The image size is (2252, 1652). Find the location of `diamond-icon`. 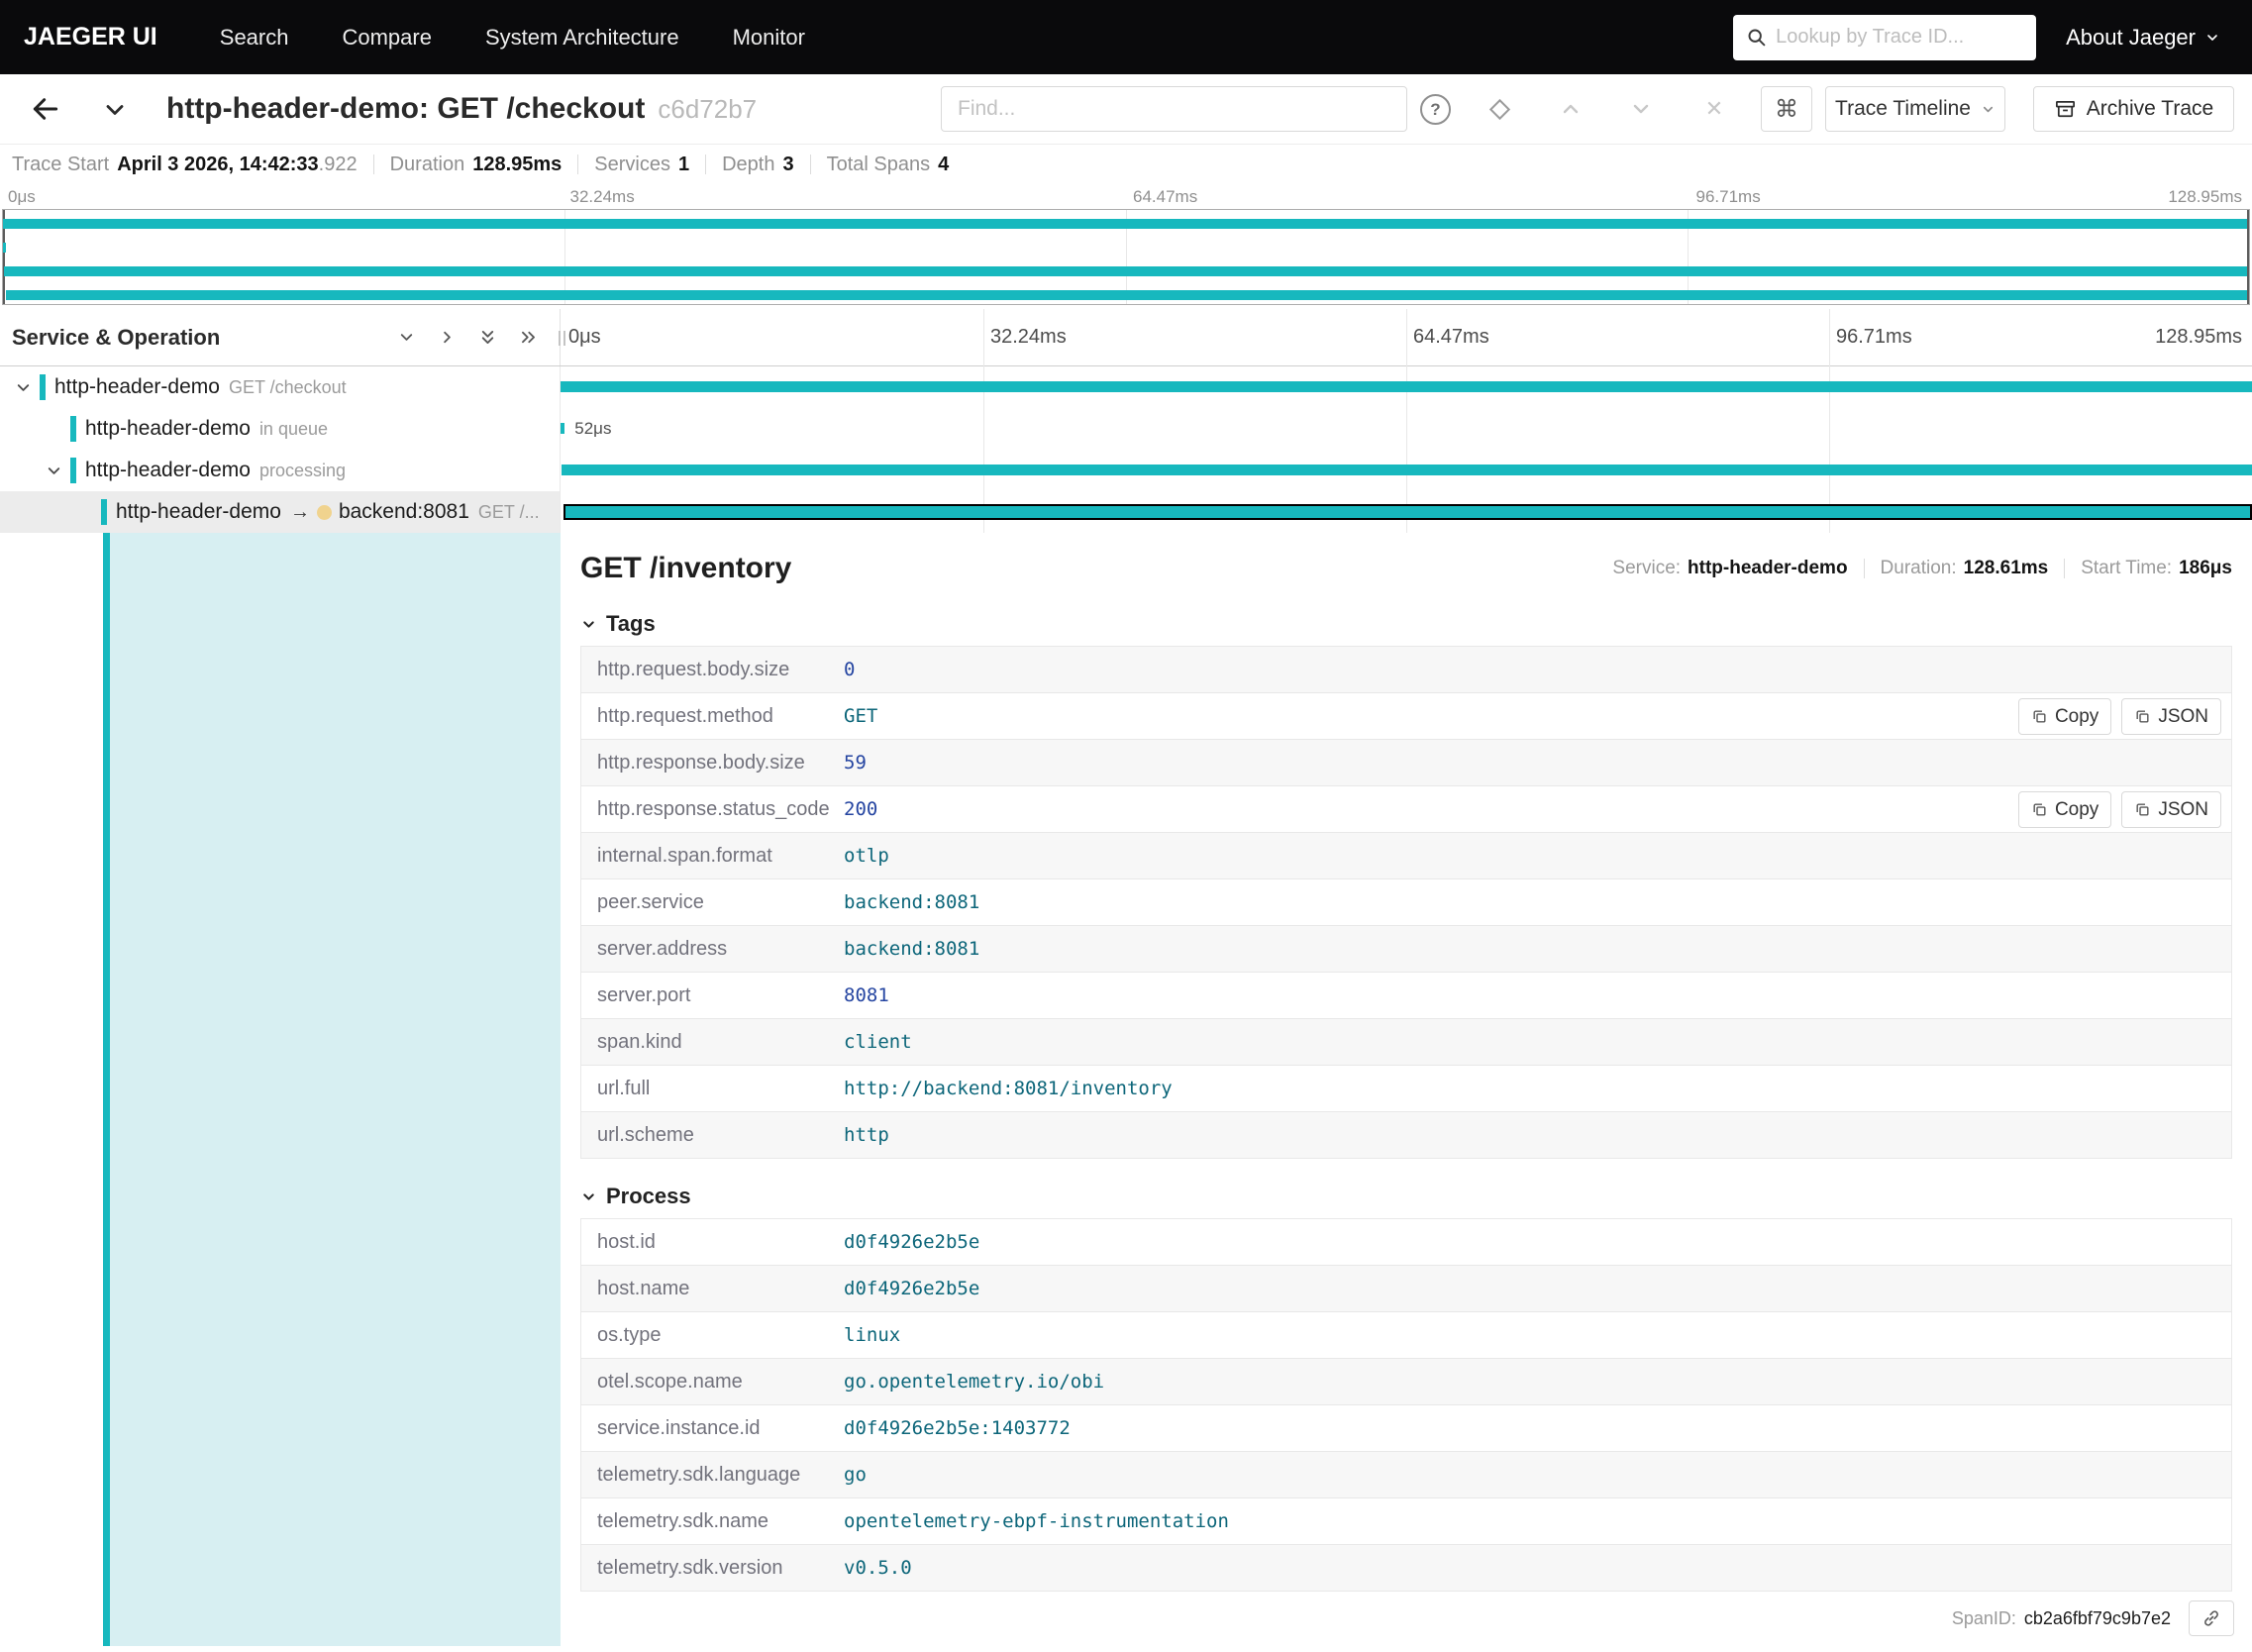

diamond-icon is located at coordinates (1499, 110).